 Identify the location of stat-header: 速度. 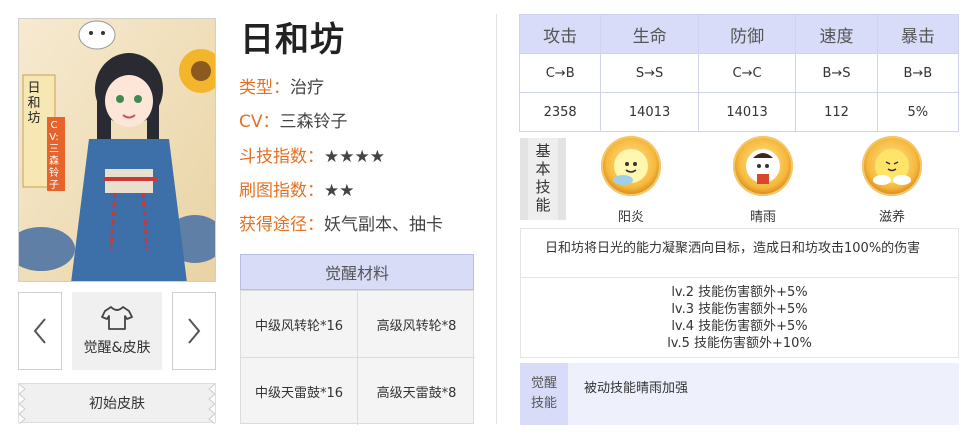
(836, 34).